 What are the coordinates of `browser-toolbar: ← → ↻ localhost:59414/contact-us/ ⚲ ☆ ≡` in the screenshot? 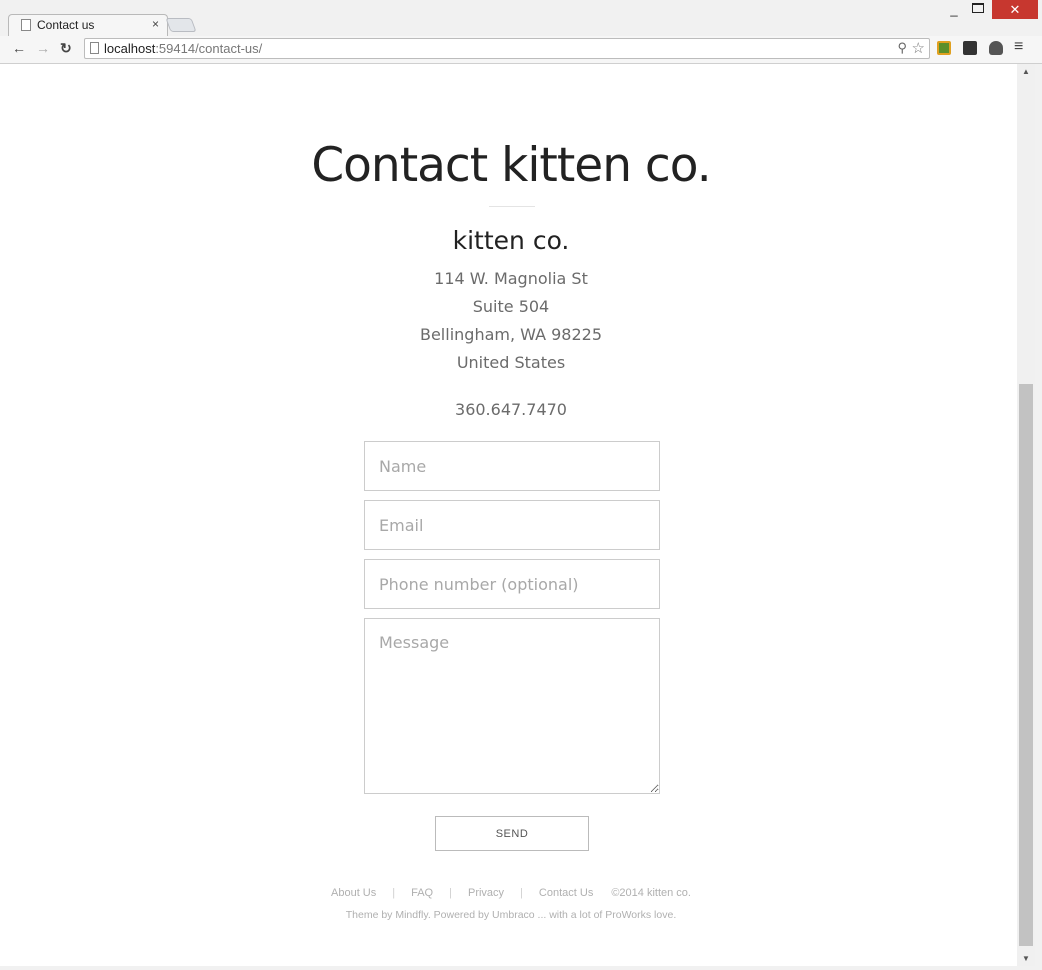 It's located at (521, 50).